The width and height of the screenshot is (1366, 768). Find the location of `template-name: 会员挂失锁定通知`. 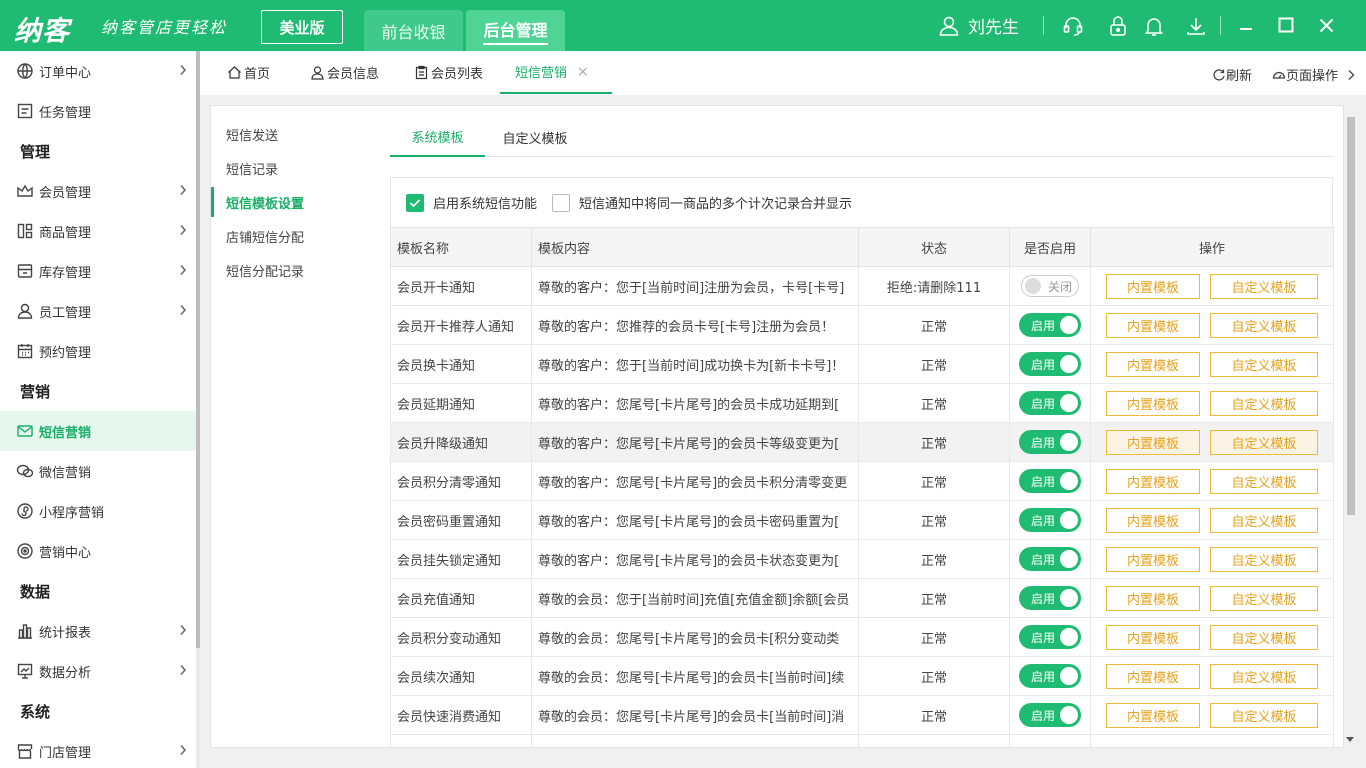

template-name: 会员挂失锁定通知 is located at coordinates (461, 559).